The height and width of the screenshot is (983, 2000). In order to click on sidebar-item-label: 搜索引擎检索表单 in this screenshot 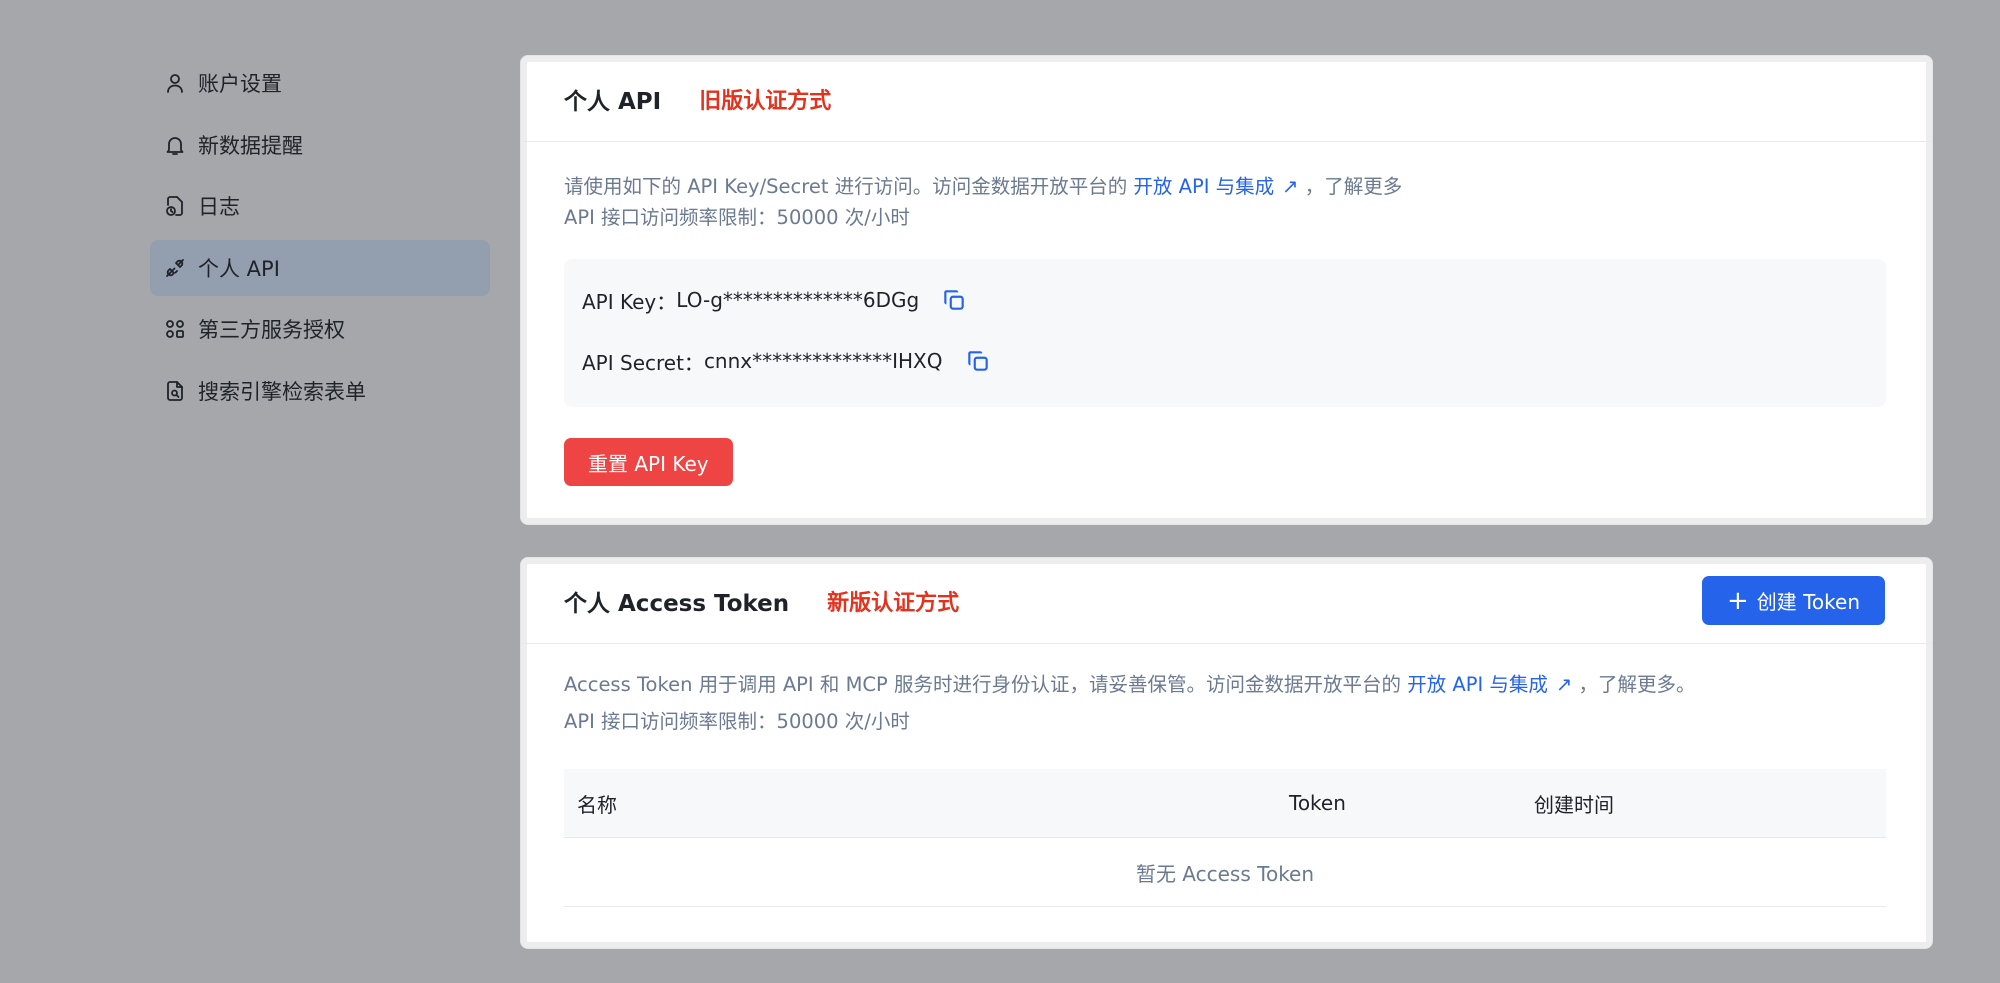, I will do `click(282, 391)`.